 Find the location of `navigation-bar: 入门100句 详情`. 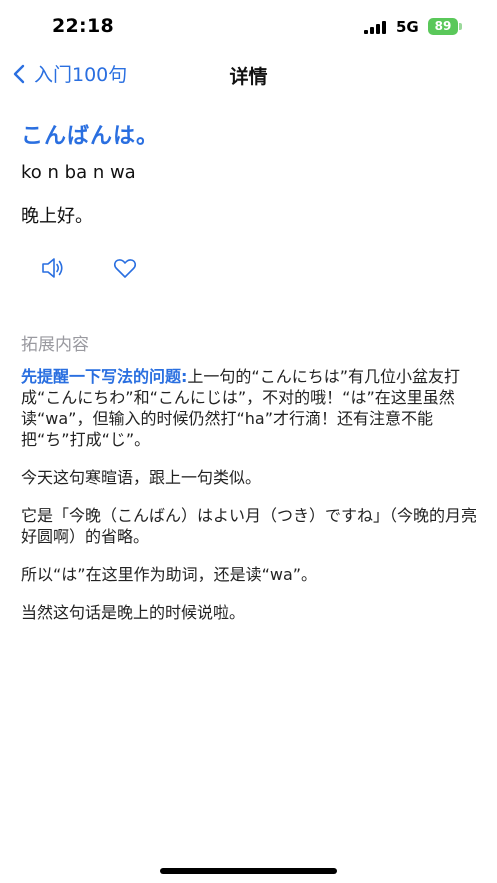

navigation-bar: 入门100句 详情 is located at coordinates (248, 73).